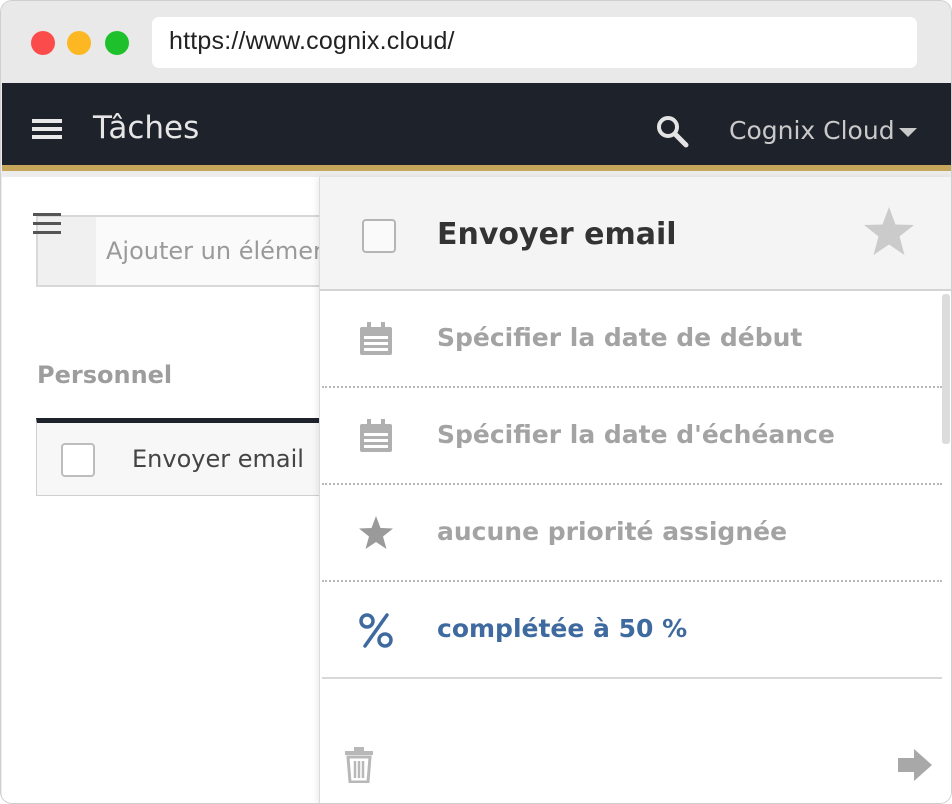 The width and height of the screenshot is (952, 804). What do you see at coordinates (47, 130) in the screenshot?
I see `menu-icon` at bounding box center [47, 130].